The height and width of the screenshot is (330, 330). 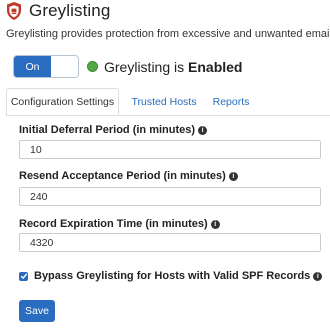 I want to click on resend-acceptance-label-text: Resend Acceptance Period (in minutes), so click(x=122, y=176).